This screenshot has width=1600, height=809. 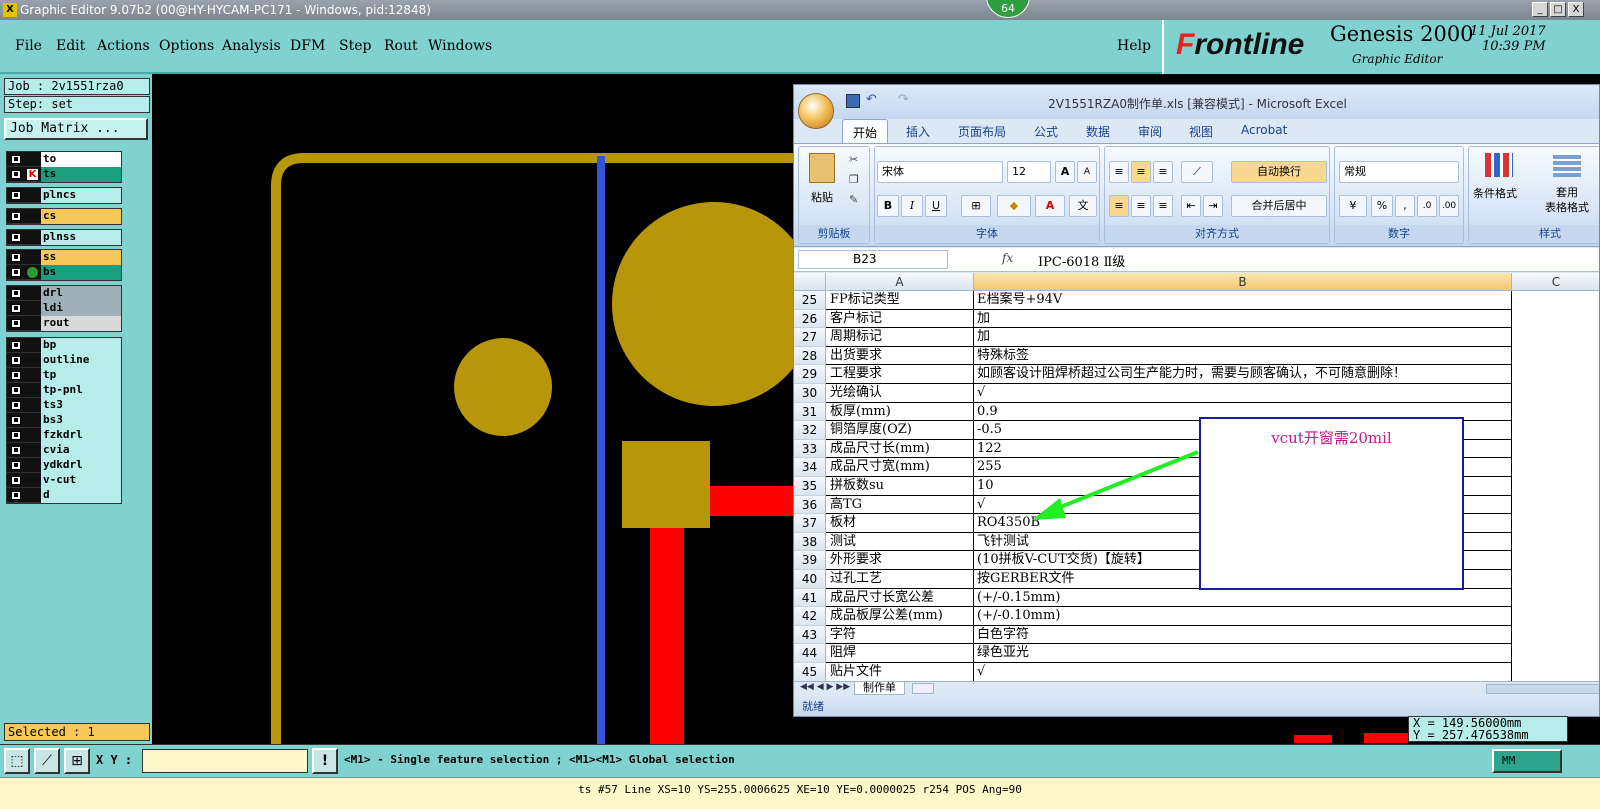 What do you see at coordinates (460, 46) in the screenshot?
I see `menu-windows: Windows` at bounding box center [460, 46].